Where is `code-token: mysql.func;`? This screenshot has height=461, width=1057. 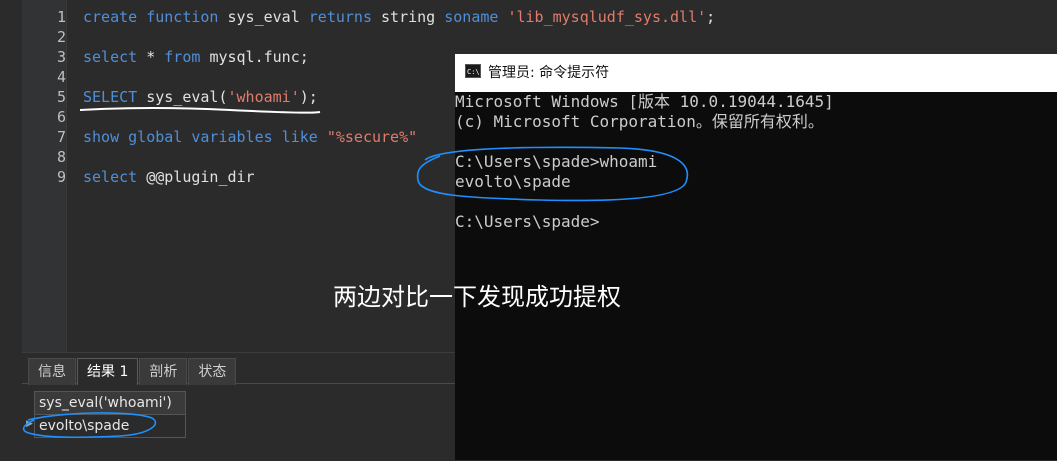
code-token: mysql.func; is located at coordinates (259, 57).